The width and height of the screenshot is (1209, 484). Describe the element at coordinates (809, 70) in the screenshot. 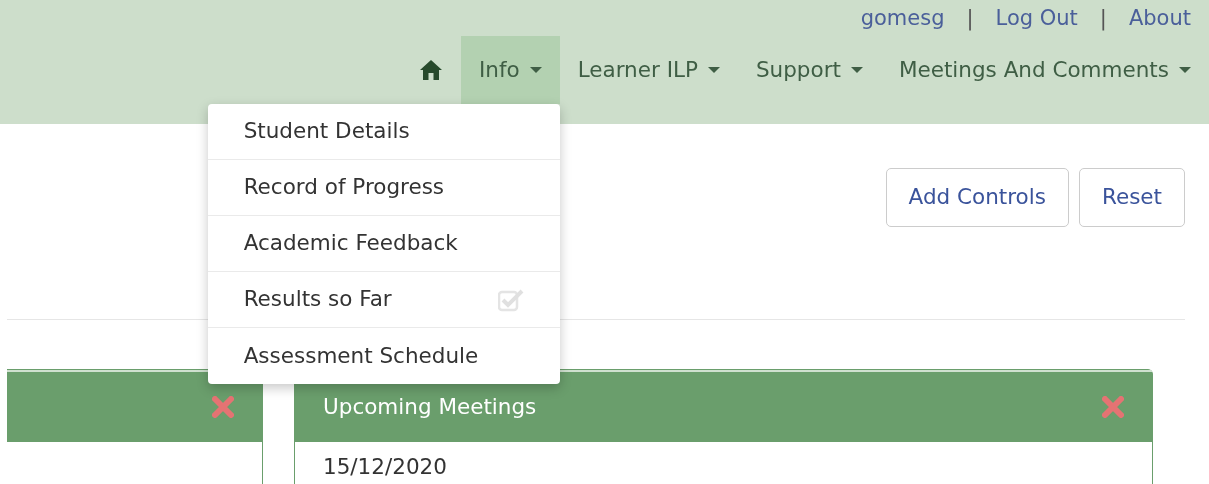

I see `nav-menu-tab: Support` at that location.